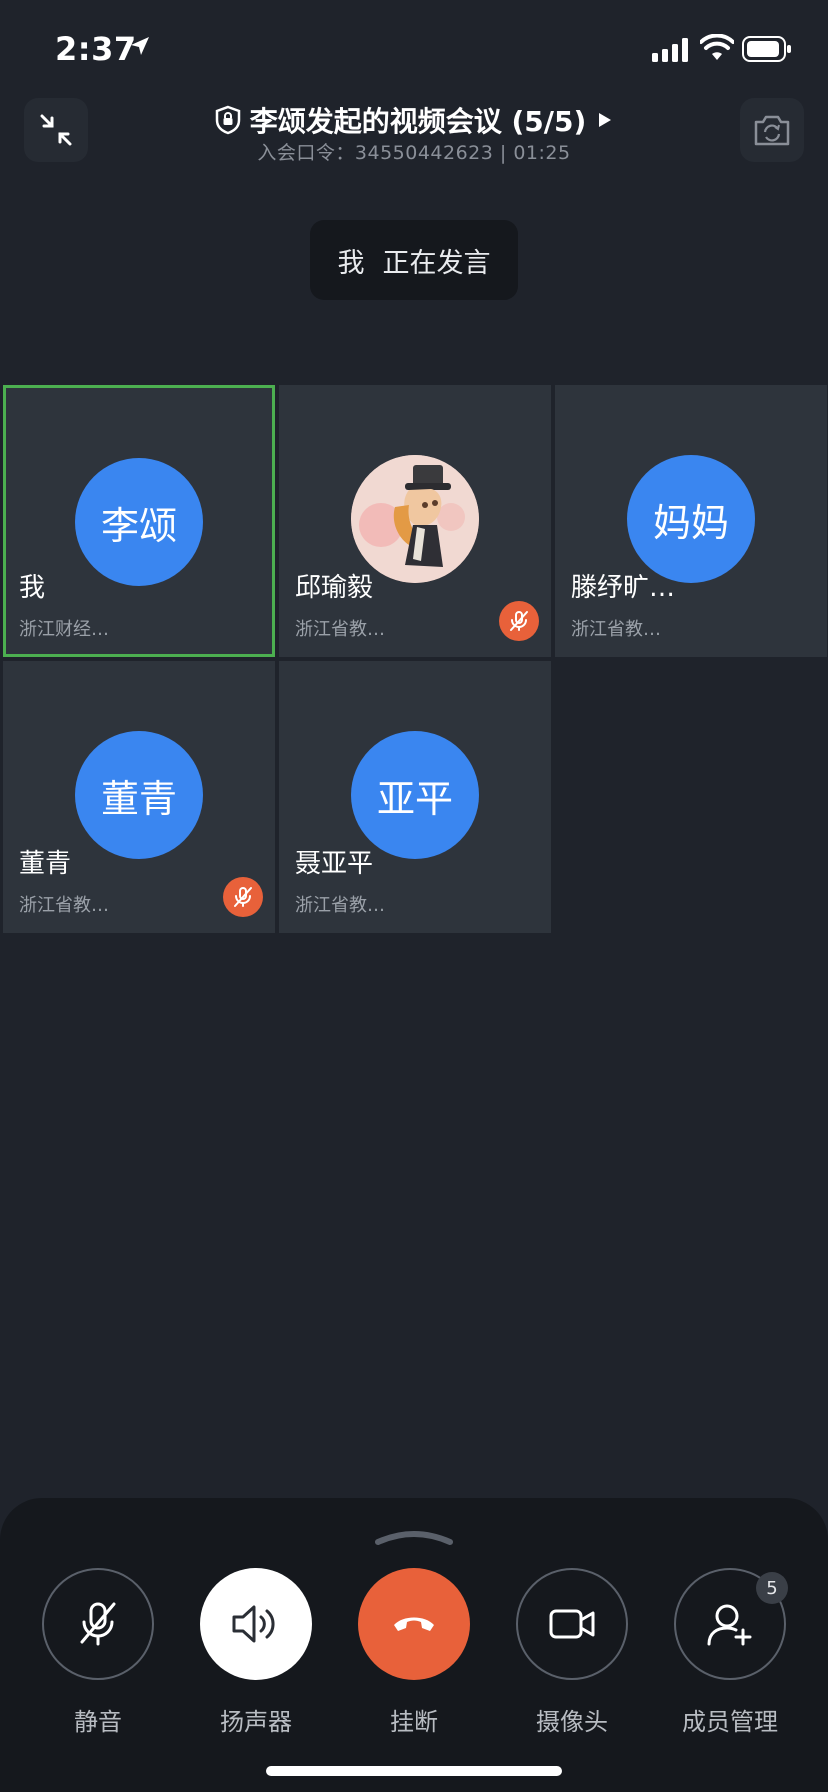 The width and height of the screenshot is (828, 1792). Describe the element at coordinates (414, 1537) in the screenshot. I see `panel-drag-handle` at that location.